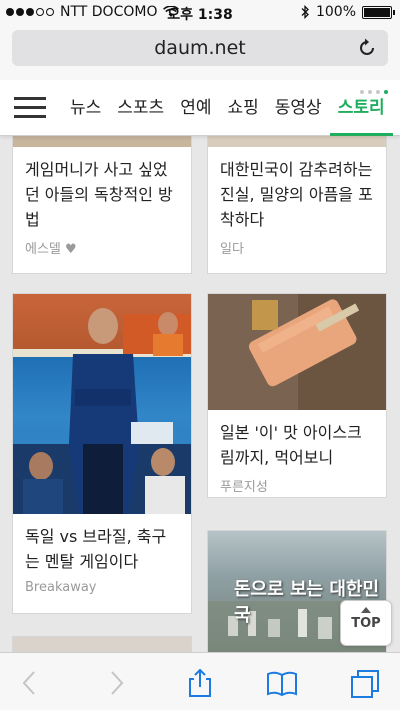 Image resolution: width=400 pixels, height=710 pixels. I want to click on top-label: TOP, so click(366, 623).